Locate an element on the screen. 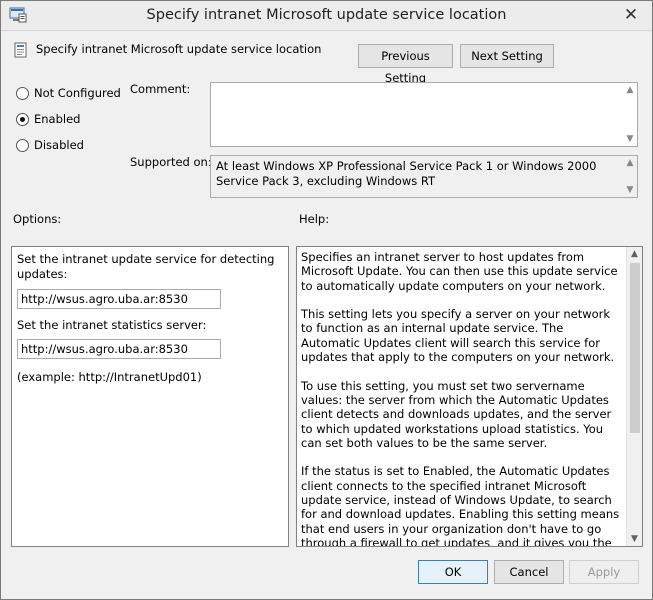  not-configured-radio: Not Configured is located at coordinates (68, 93).